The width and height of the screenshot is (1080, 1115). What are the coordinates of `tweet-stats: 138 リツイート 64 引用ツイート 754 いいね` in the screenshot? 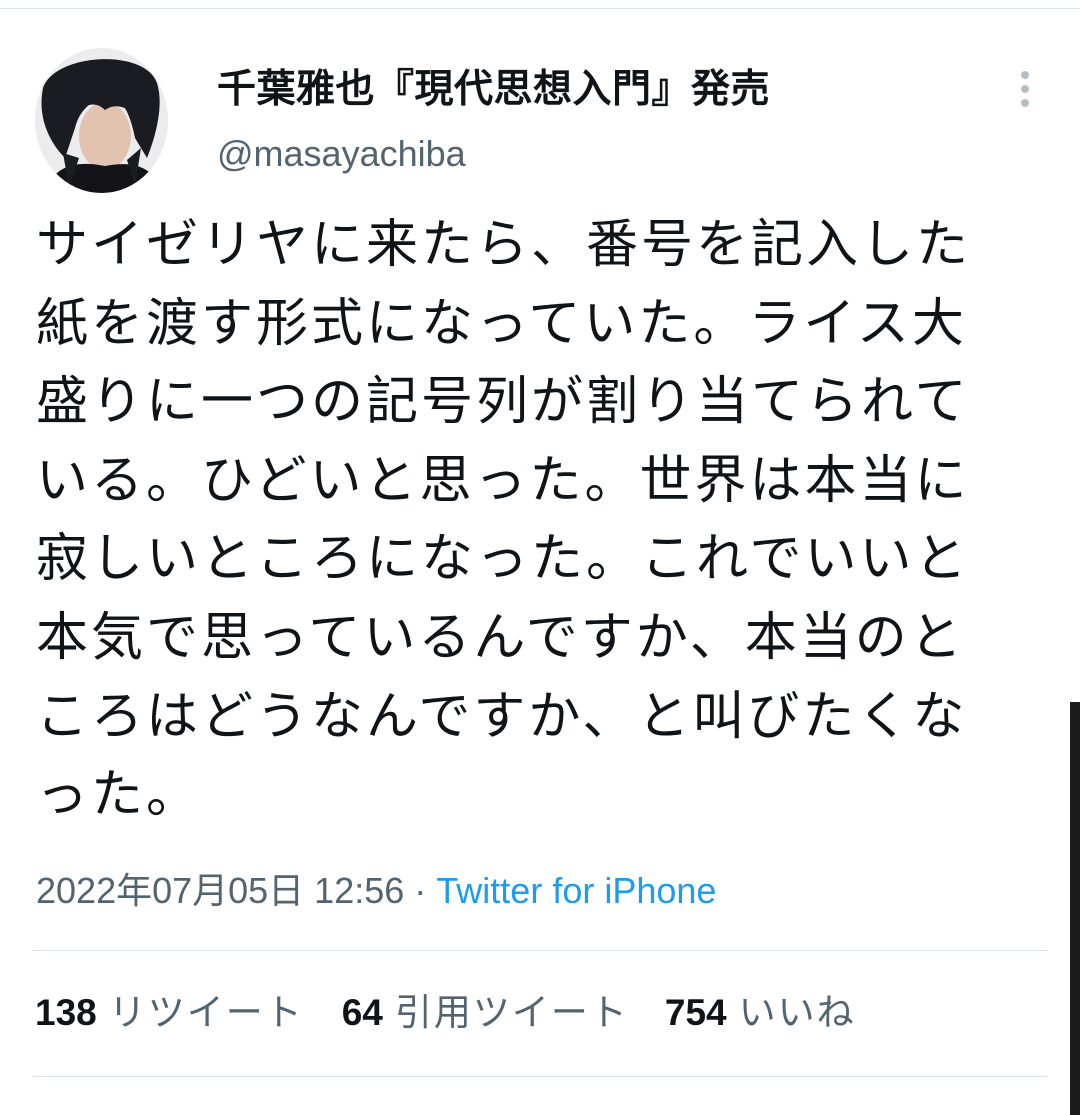 It's located at (445, 1013).